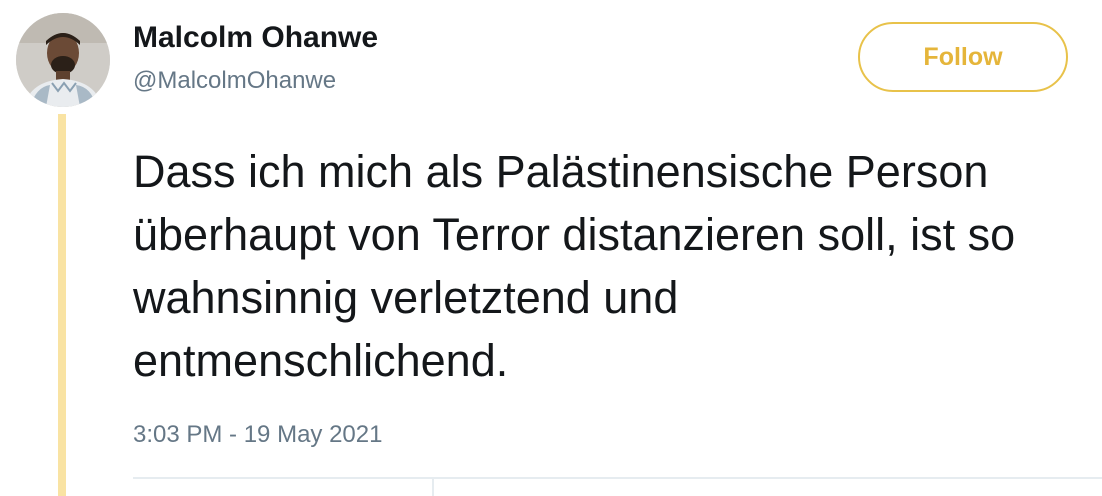 The height and width of the screenshot is (496, 1102). What do you see at coordinates (62, 305) in the screenshot?
I see `thread-line` at bounding box center [62, 305].